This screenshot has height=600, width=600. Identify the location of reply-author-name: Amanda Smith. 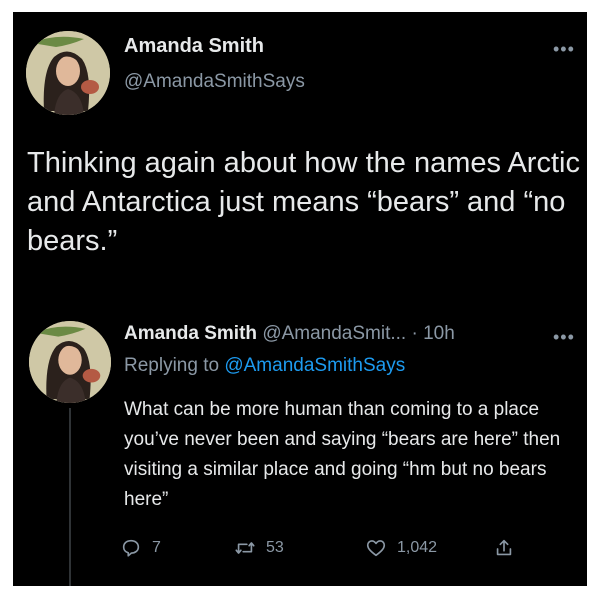
(190, 333).